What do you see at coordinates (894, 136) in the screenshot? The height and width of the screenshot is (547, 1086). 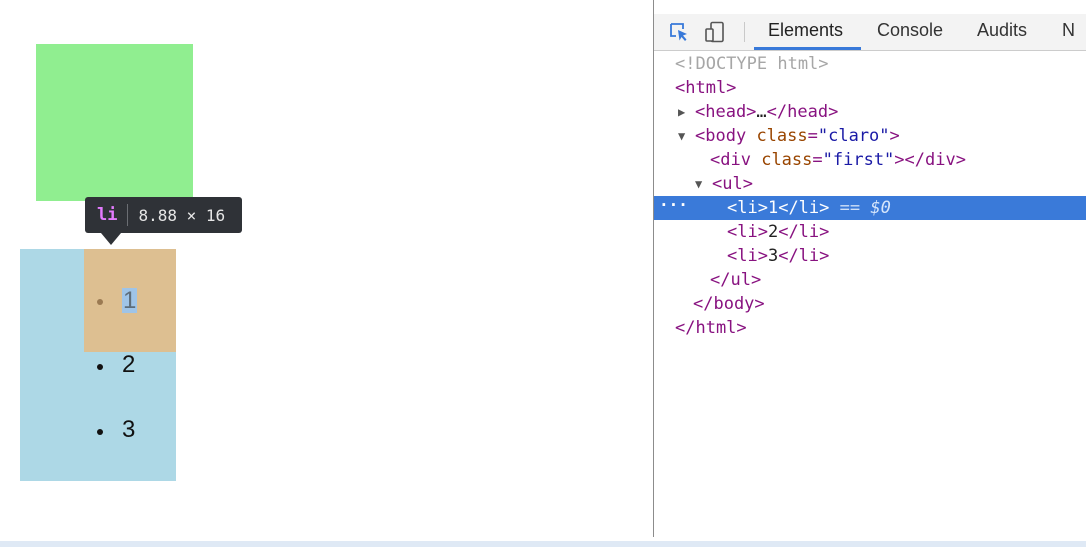 I see `body-open-end: >` at bounding box center [894, 136].